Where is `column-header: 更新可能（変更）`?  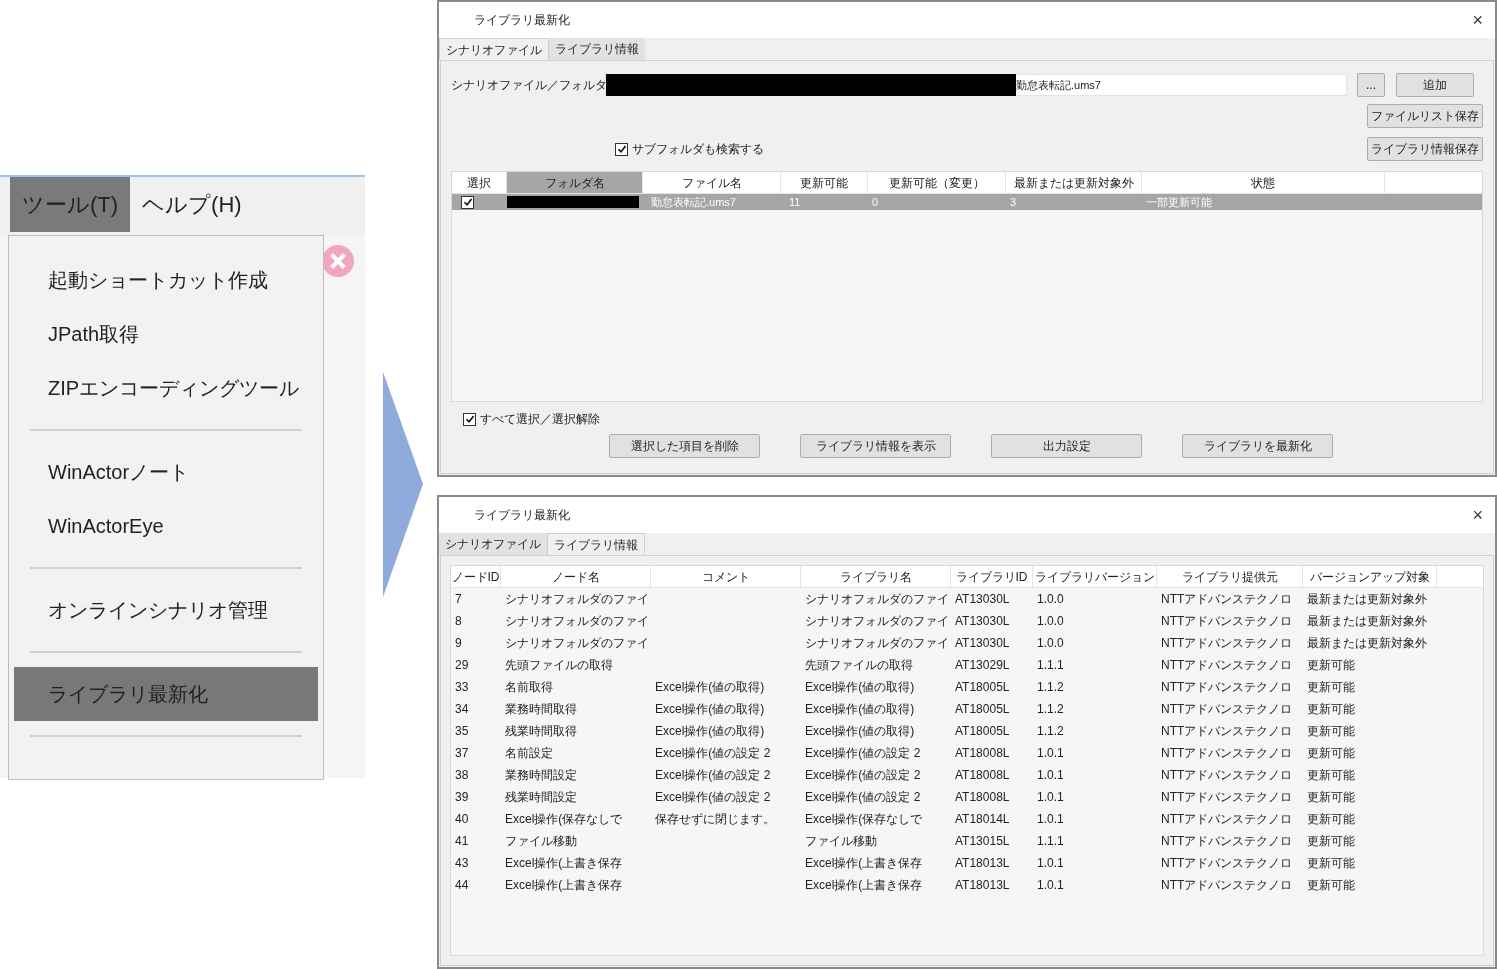 column-header: 更新可能（変更） is located at coordinates (937, 182).